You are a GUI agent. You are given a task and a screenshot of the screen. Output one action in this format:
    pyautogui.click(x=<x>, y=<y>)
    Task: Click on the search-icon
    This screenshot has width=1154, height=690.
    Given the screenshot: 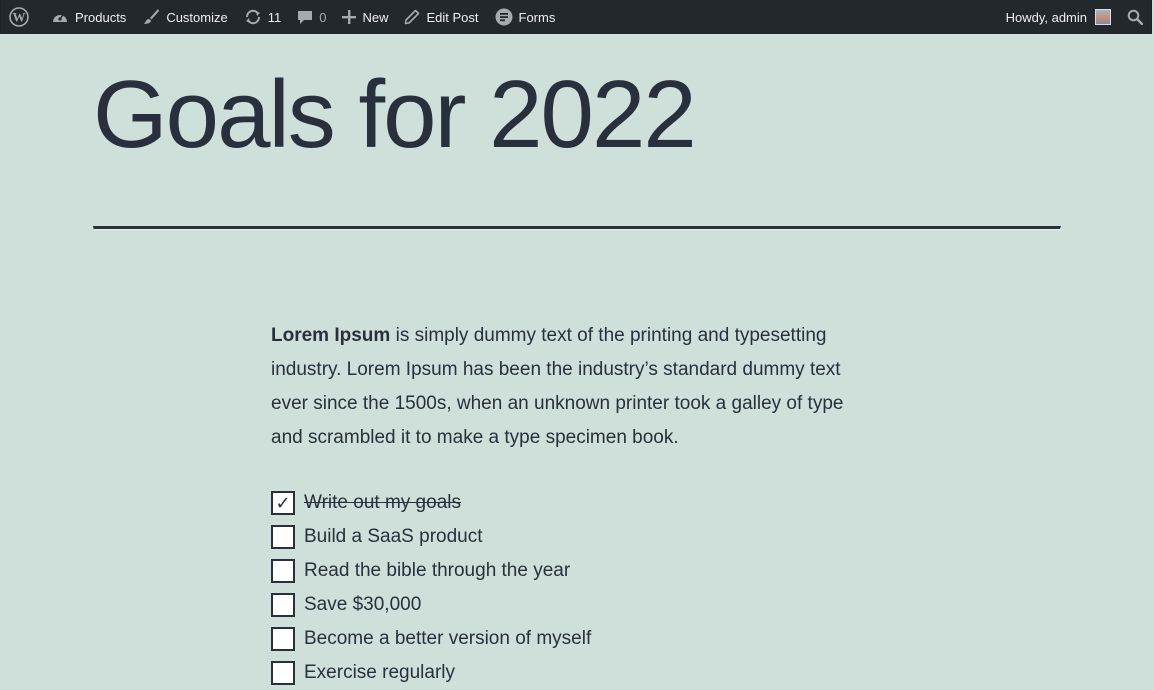 What is the action you would take?
    pyautogui.click(x=1135, y=17)
    